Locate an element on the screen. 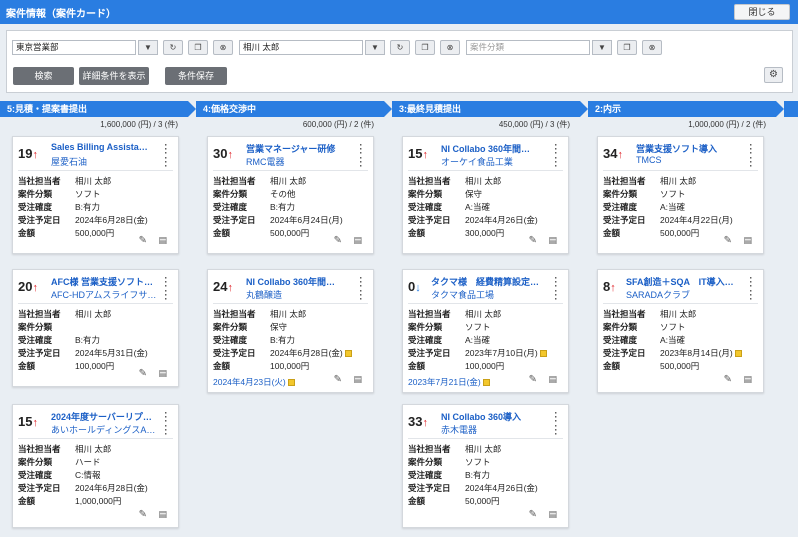 The height and width of the screenshot is (537, 798). field-label-category: 案件分類 is located at coordinates (230, 327).